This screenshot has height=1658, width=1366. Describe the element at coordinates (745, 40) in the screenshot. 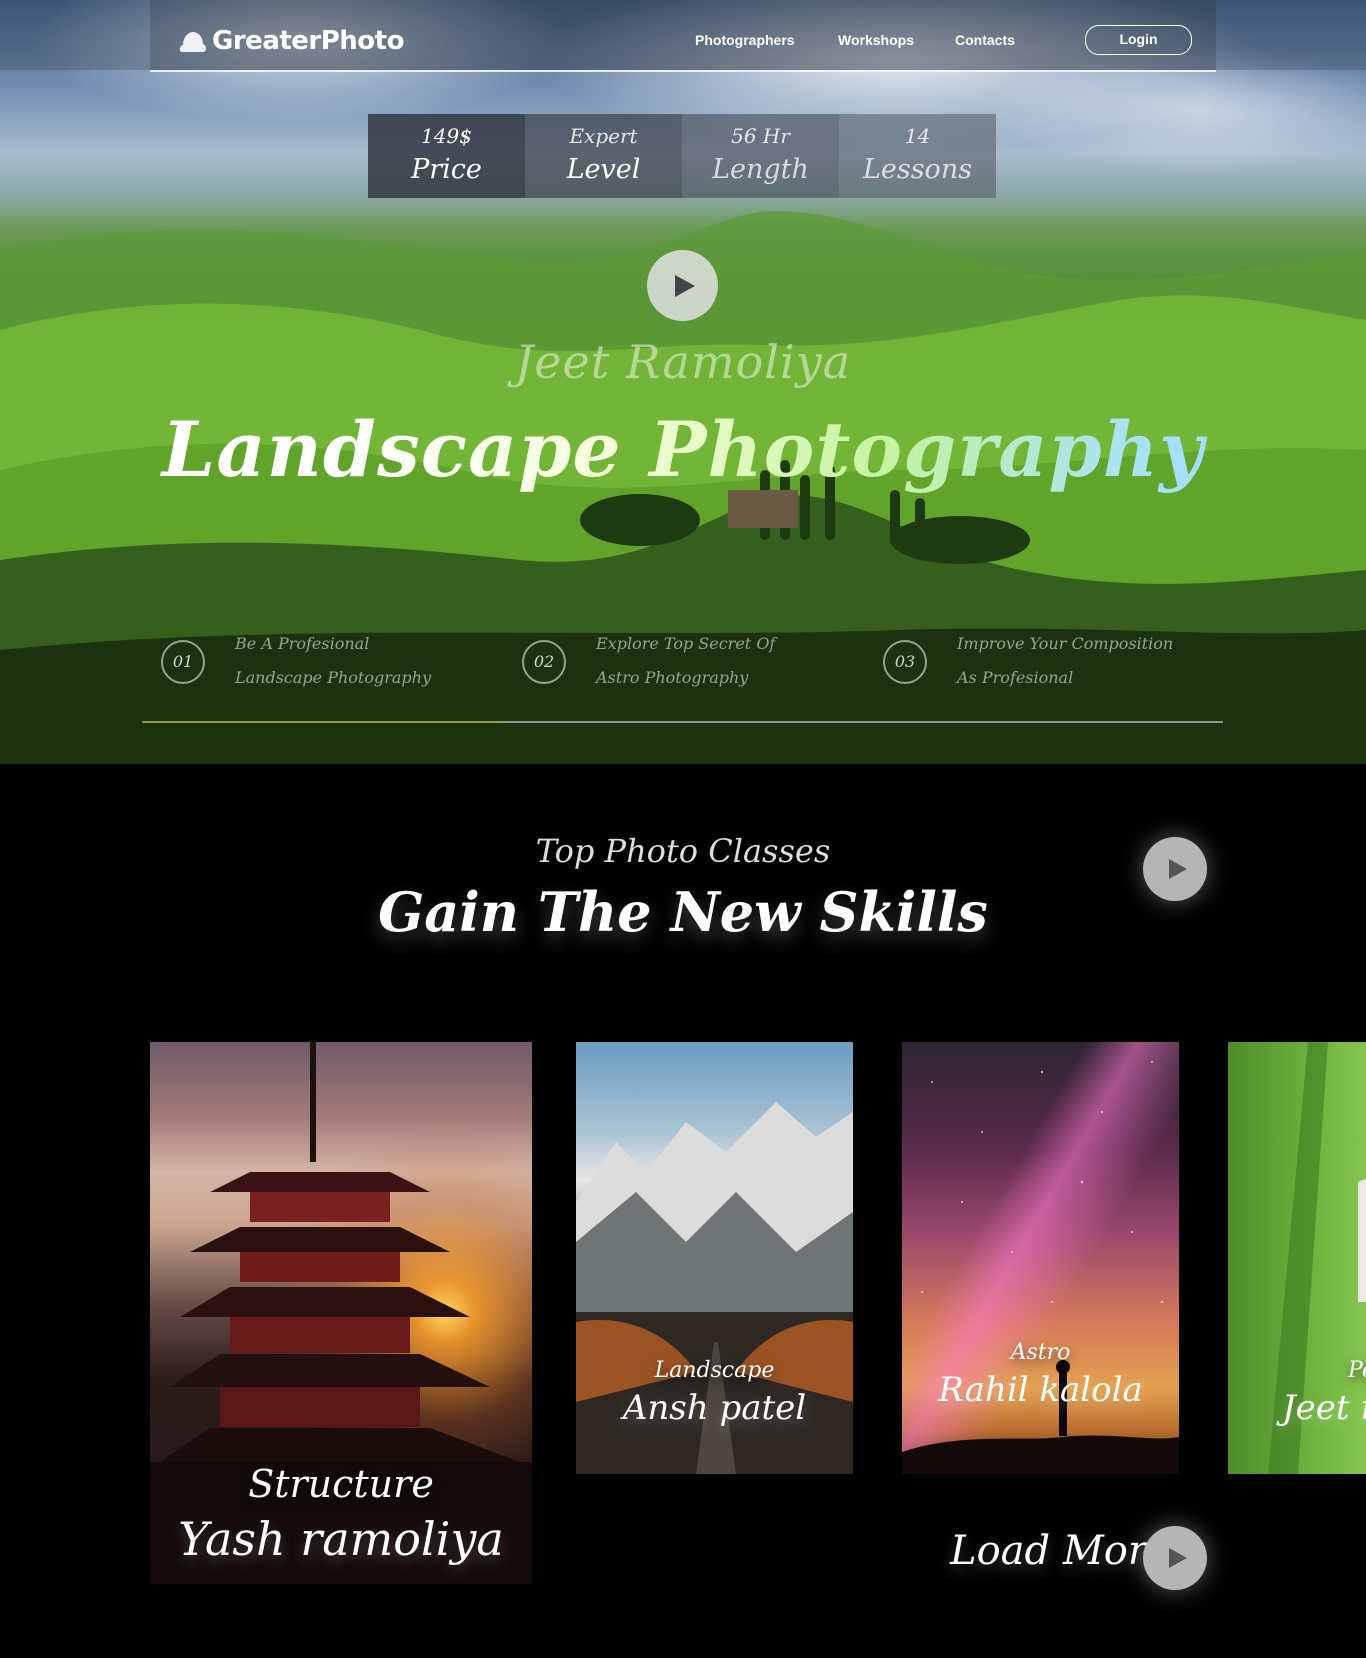

I see `nav-link-photographers: Photographers` at that location.